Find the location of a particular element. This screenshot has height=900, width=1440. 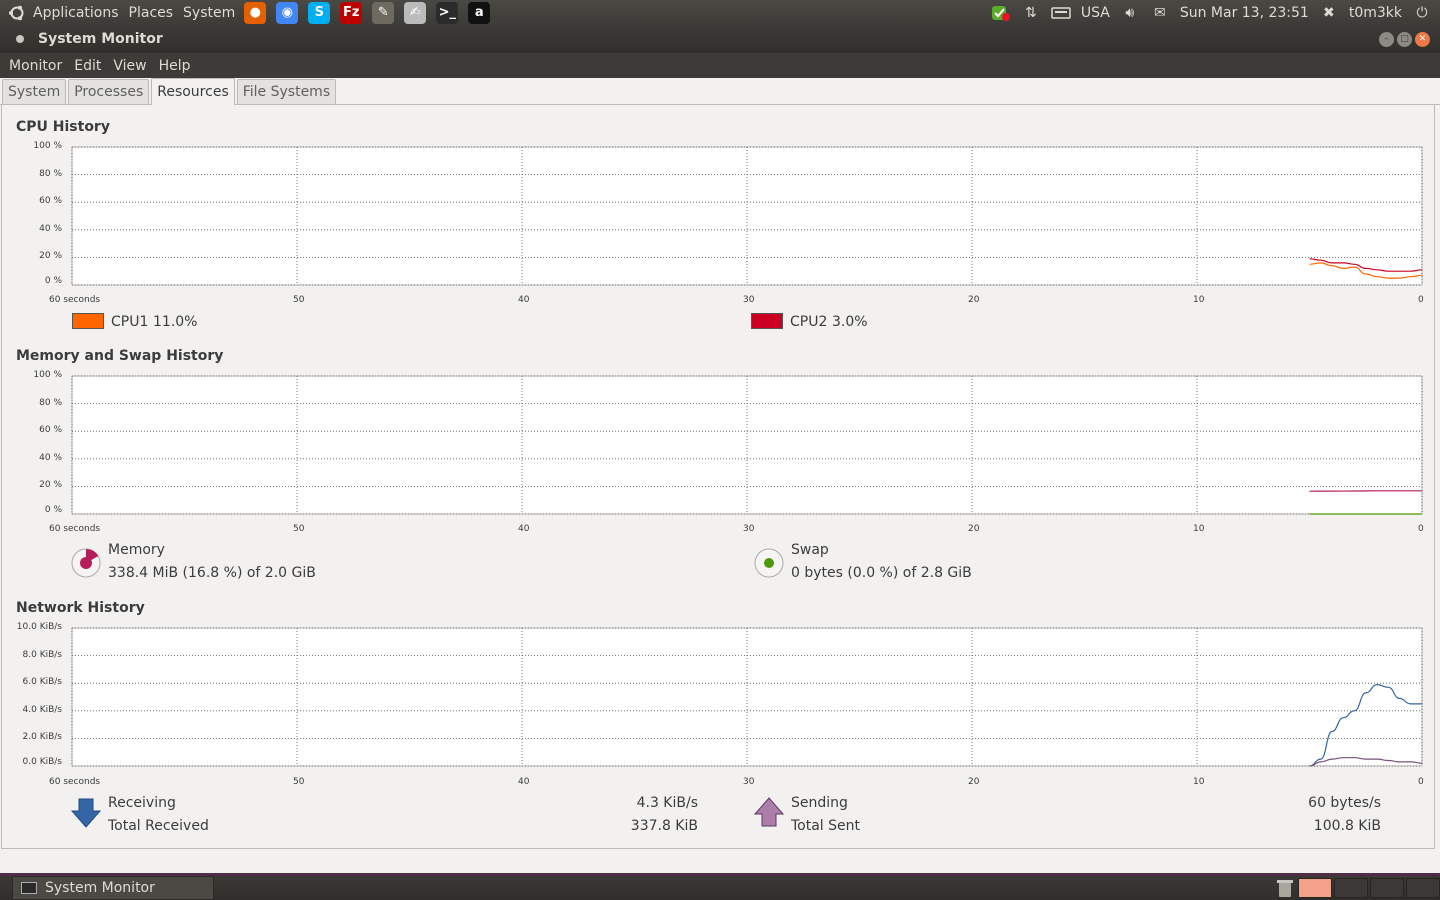

volume-icon: 🔊︎ is located at coordinates (1130, 13).